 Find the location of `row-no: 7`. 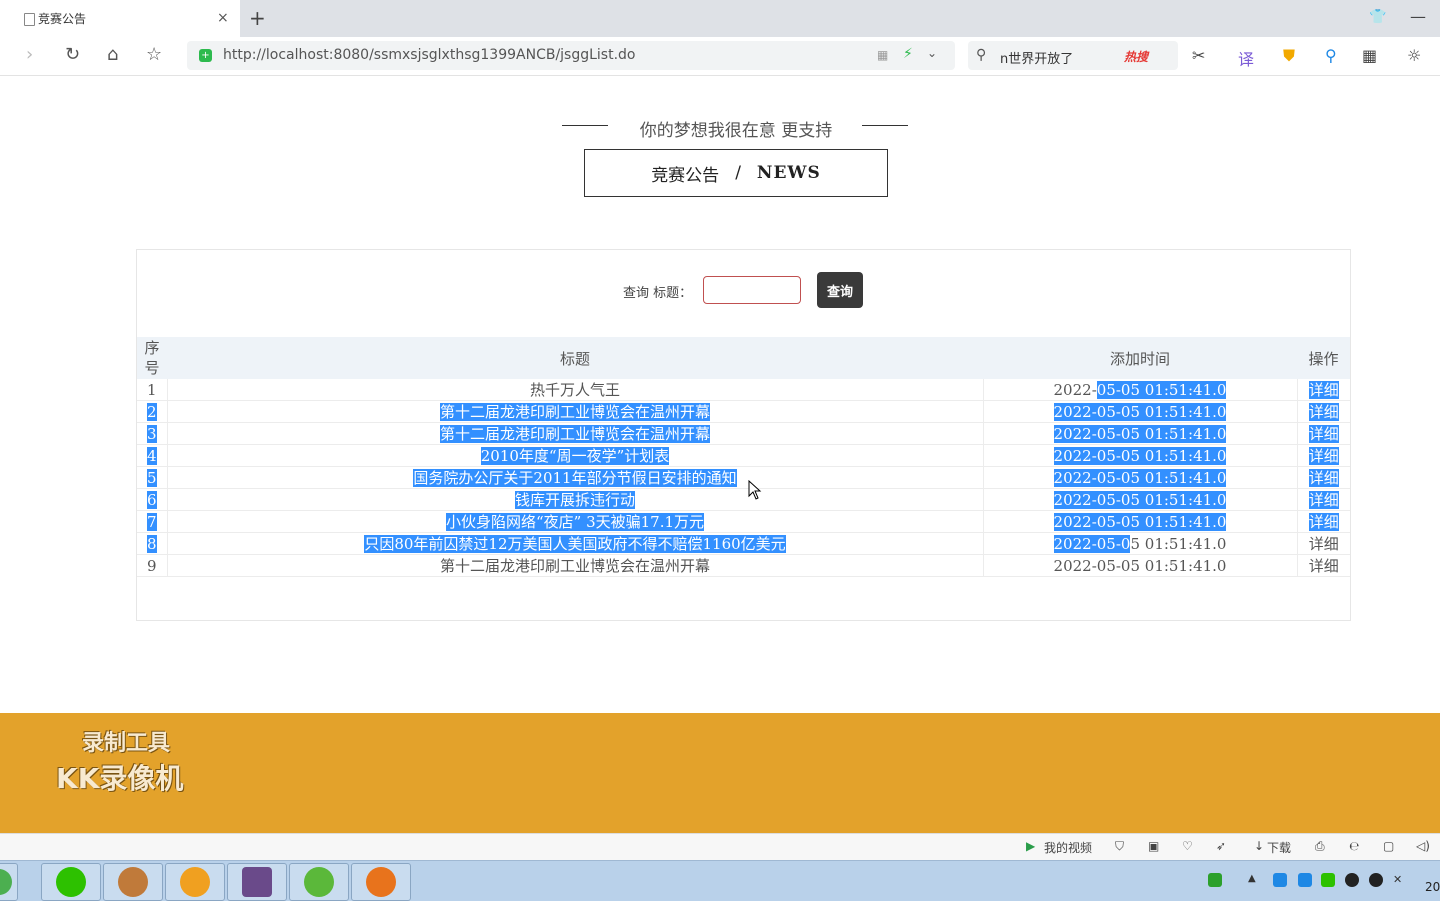

row-no: 7 is located at coordinates (152, 521).